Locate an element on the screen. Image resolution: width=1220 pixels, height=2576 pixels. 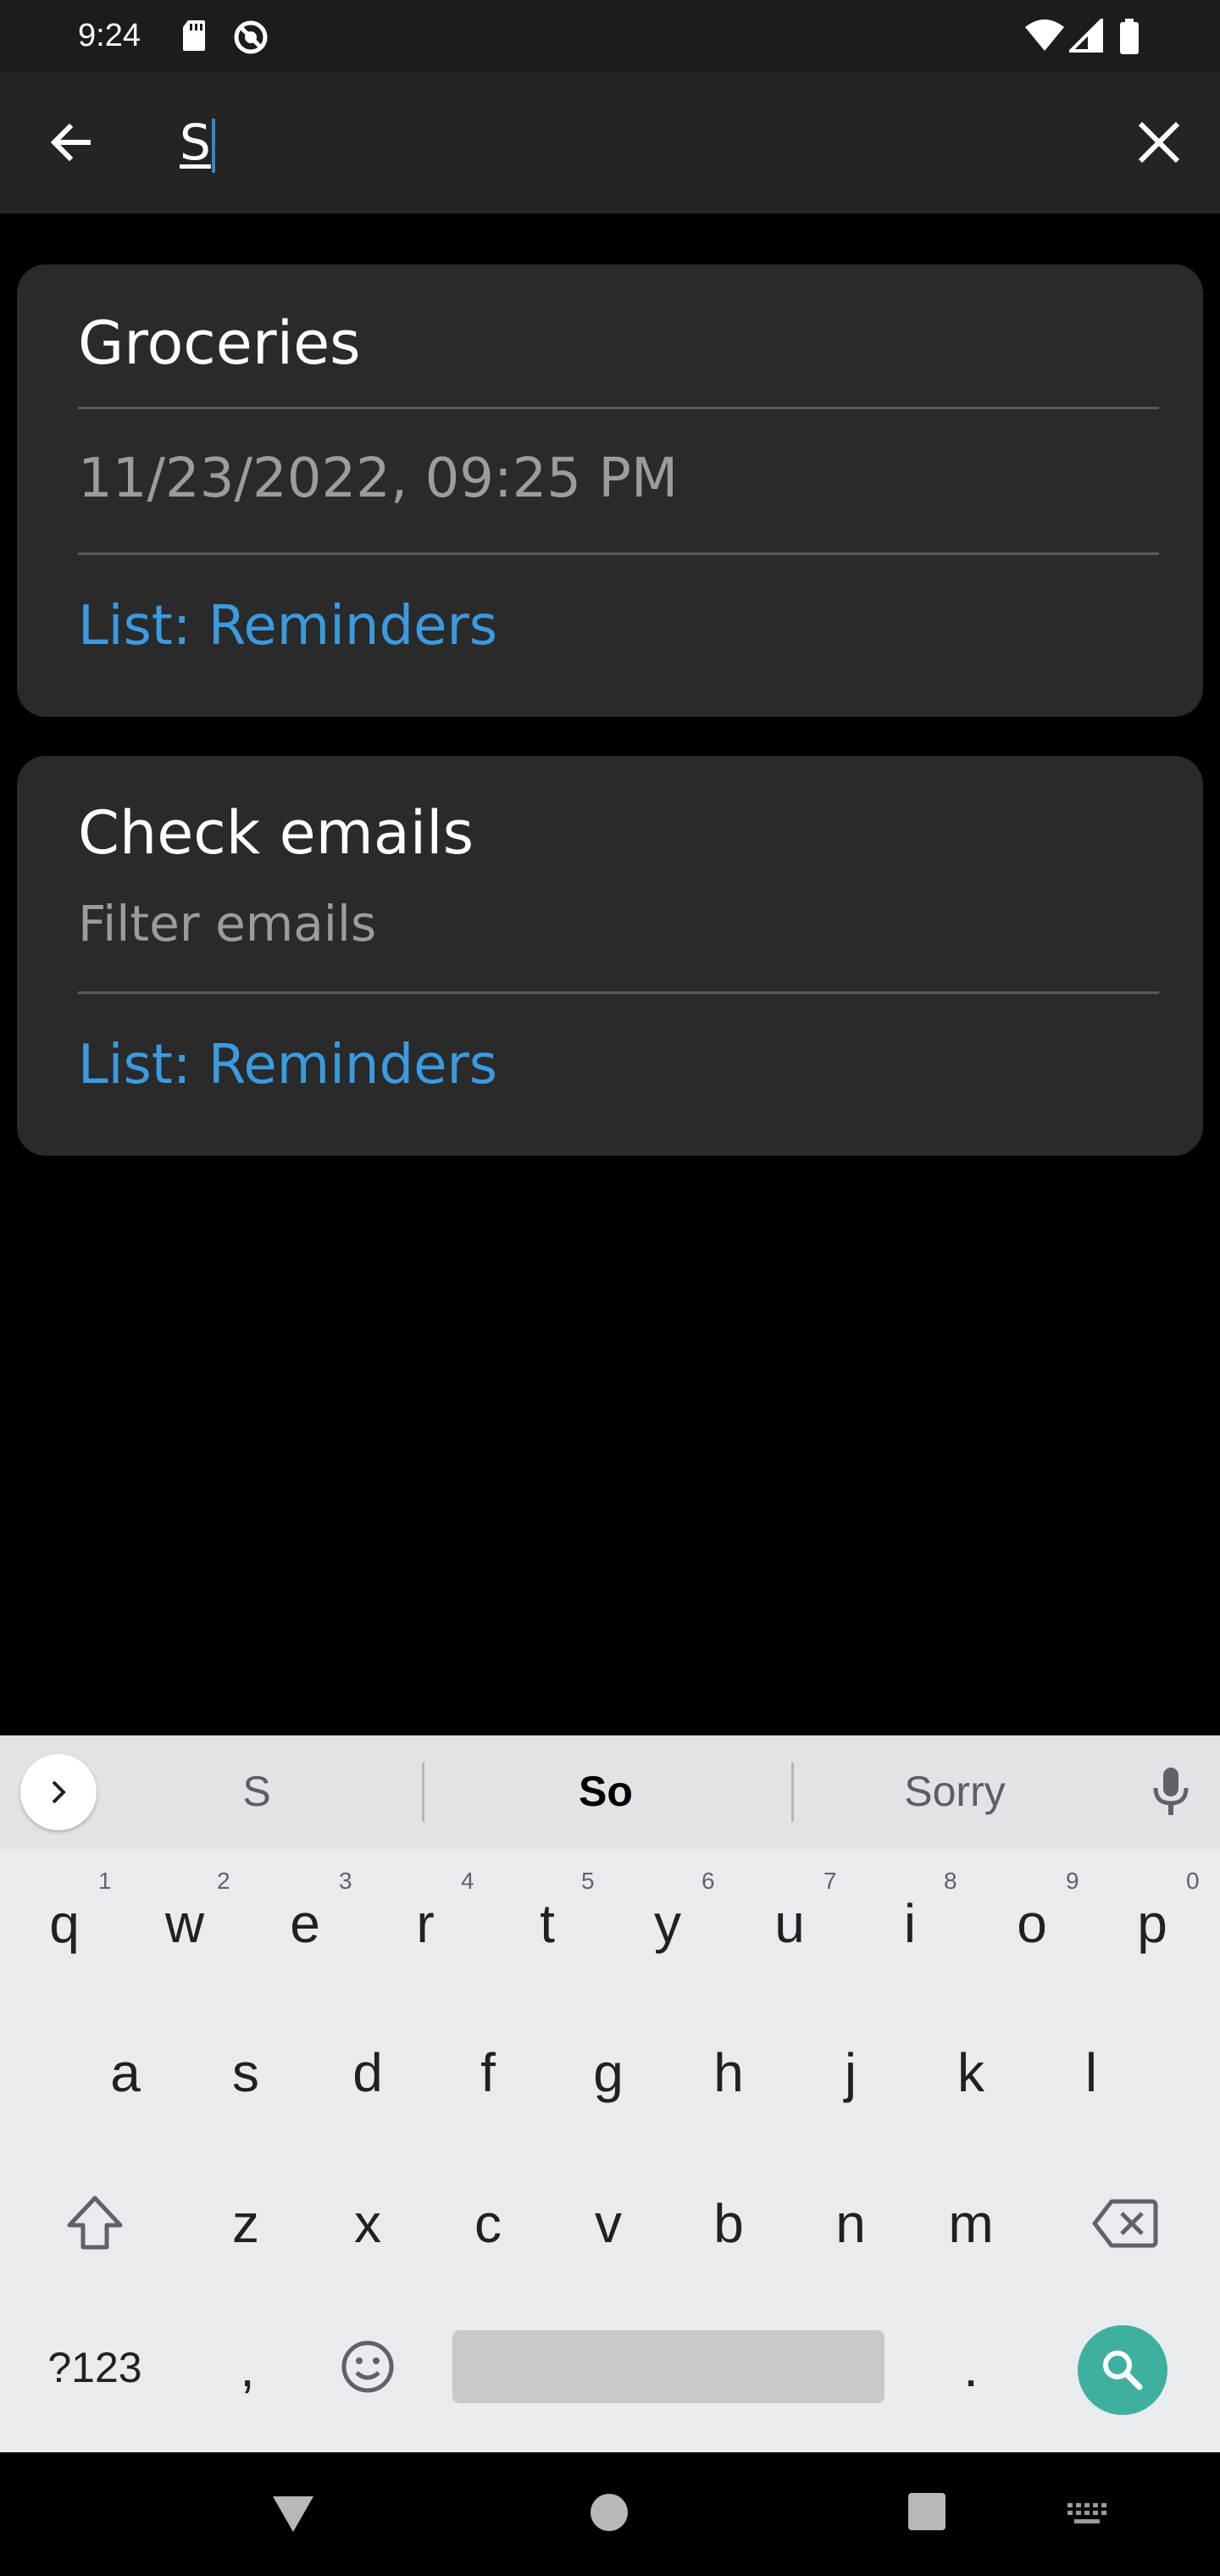
keyboard-switch-icon is located at coordinates (1087, 2513).